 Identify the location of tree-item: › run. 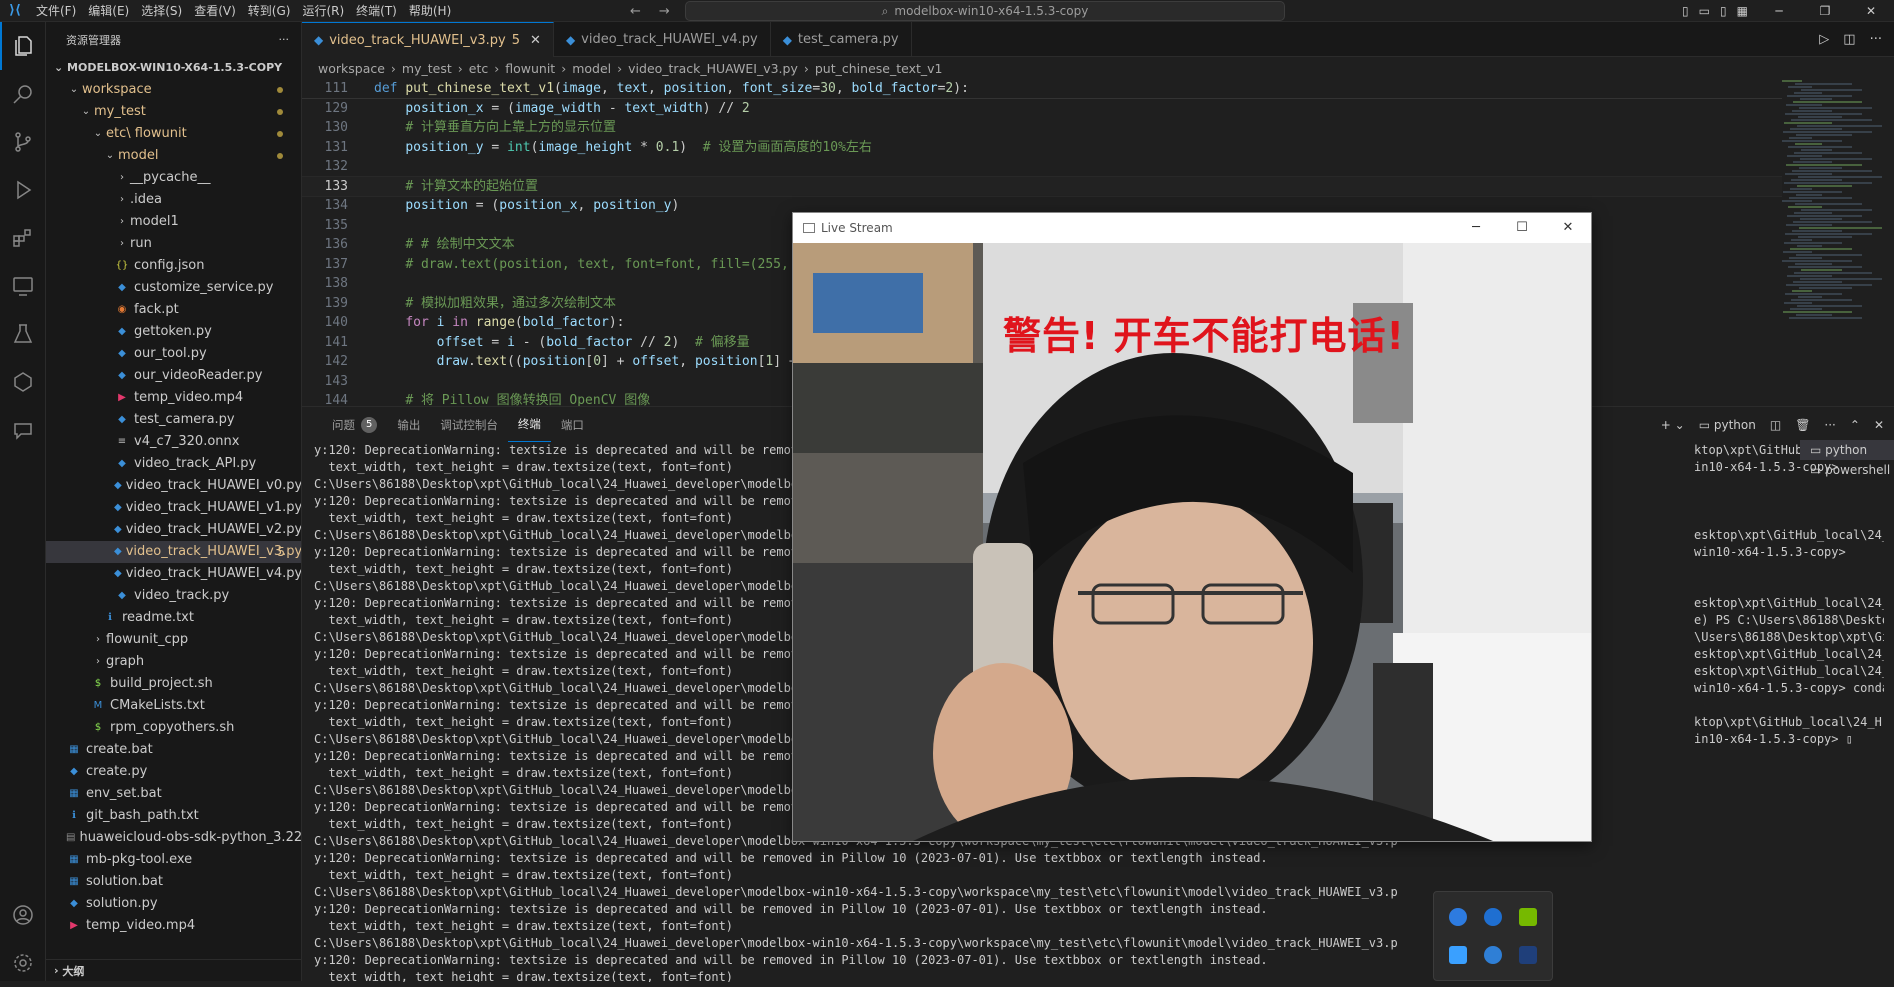
(173, 244).